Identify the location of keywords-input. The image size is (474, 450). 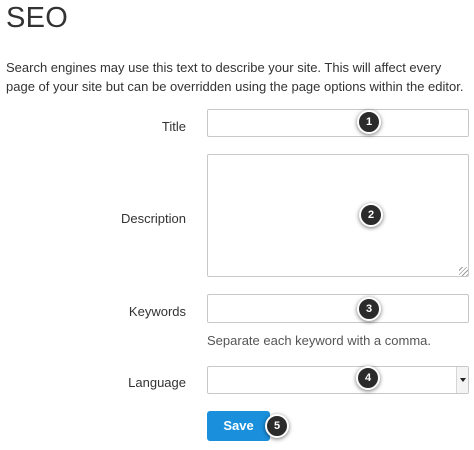
(338, 308).